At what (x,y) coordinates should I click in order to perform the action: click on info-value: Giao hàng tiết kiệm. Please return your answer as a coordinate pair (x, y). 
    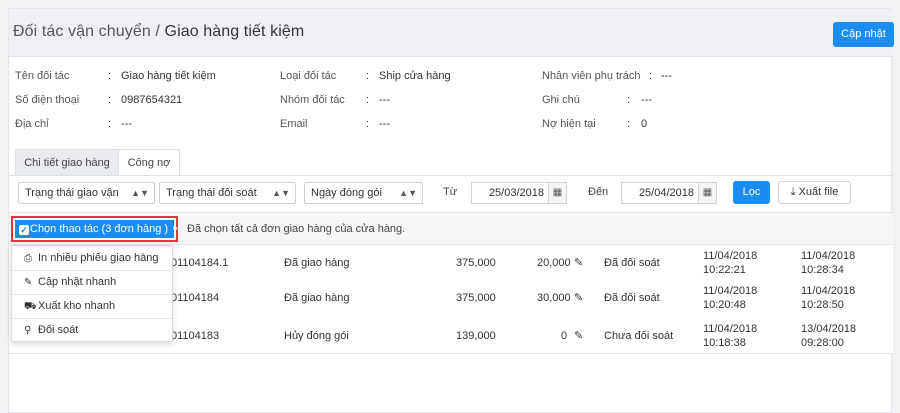
    Looking at the image, I should click on (168, 76).